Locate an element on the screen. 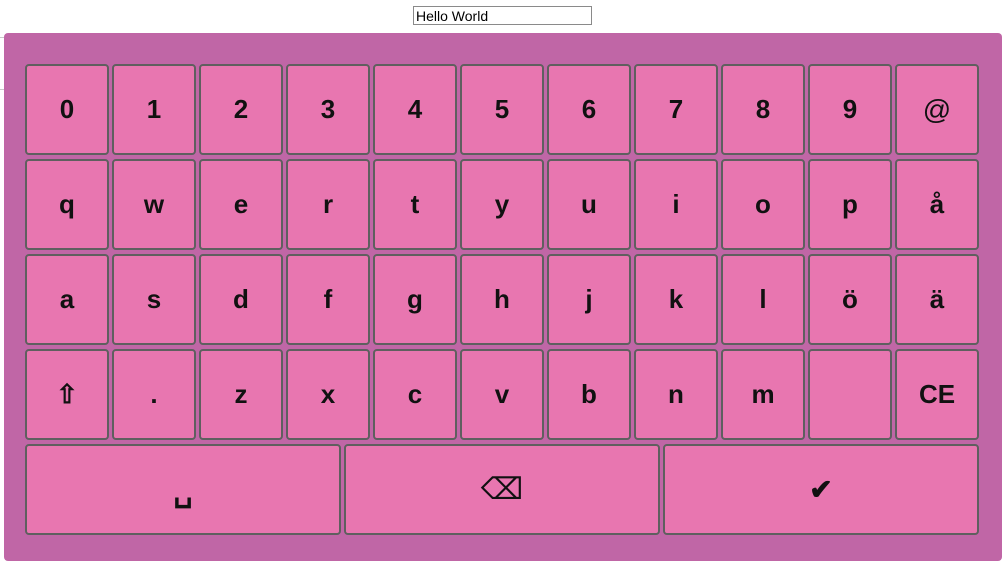 Image resolution: width=1006 pixels, height=569 pixels. key-3: 3 is located at coordinates (328, 109).